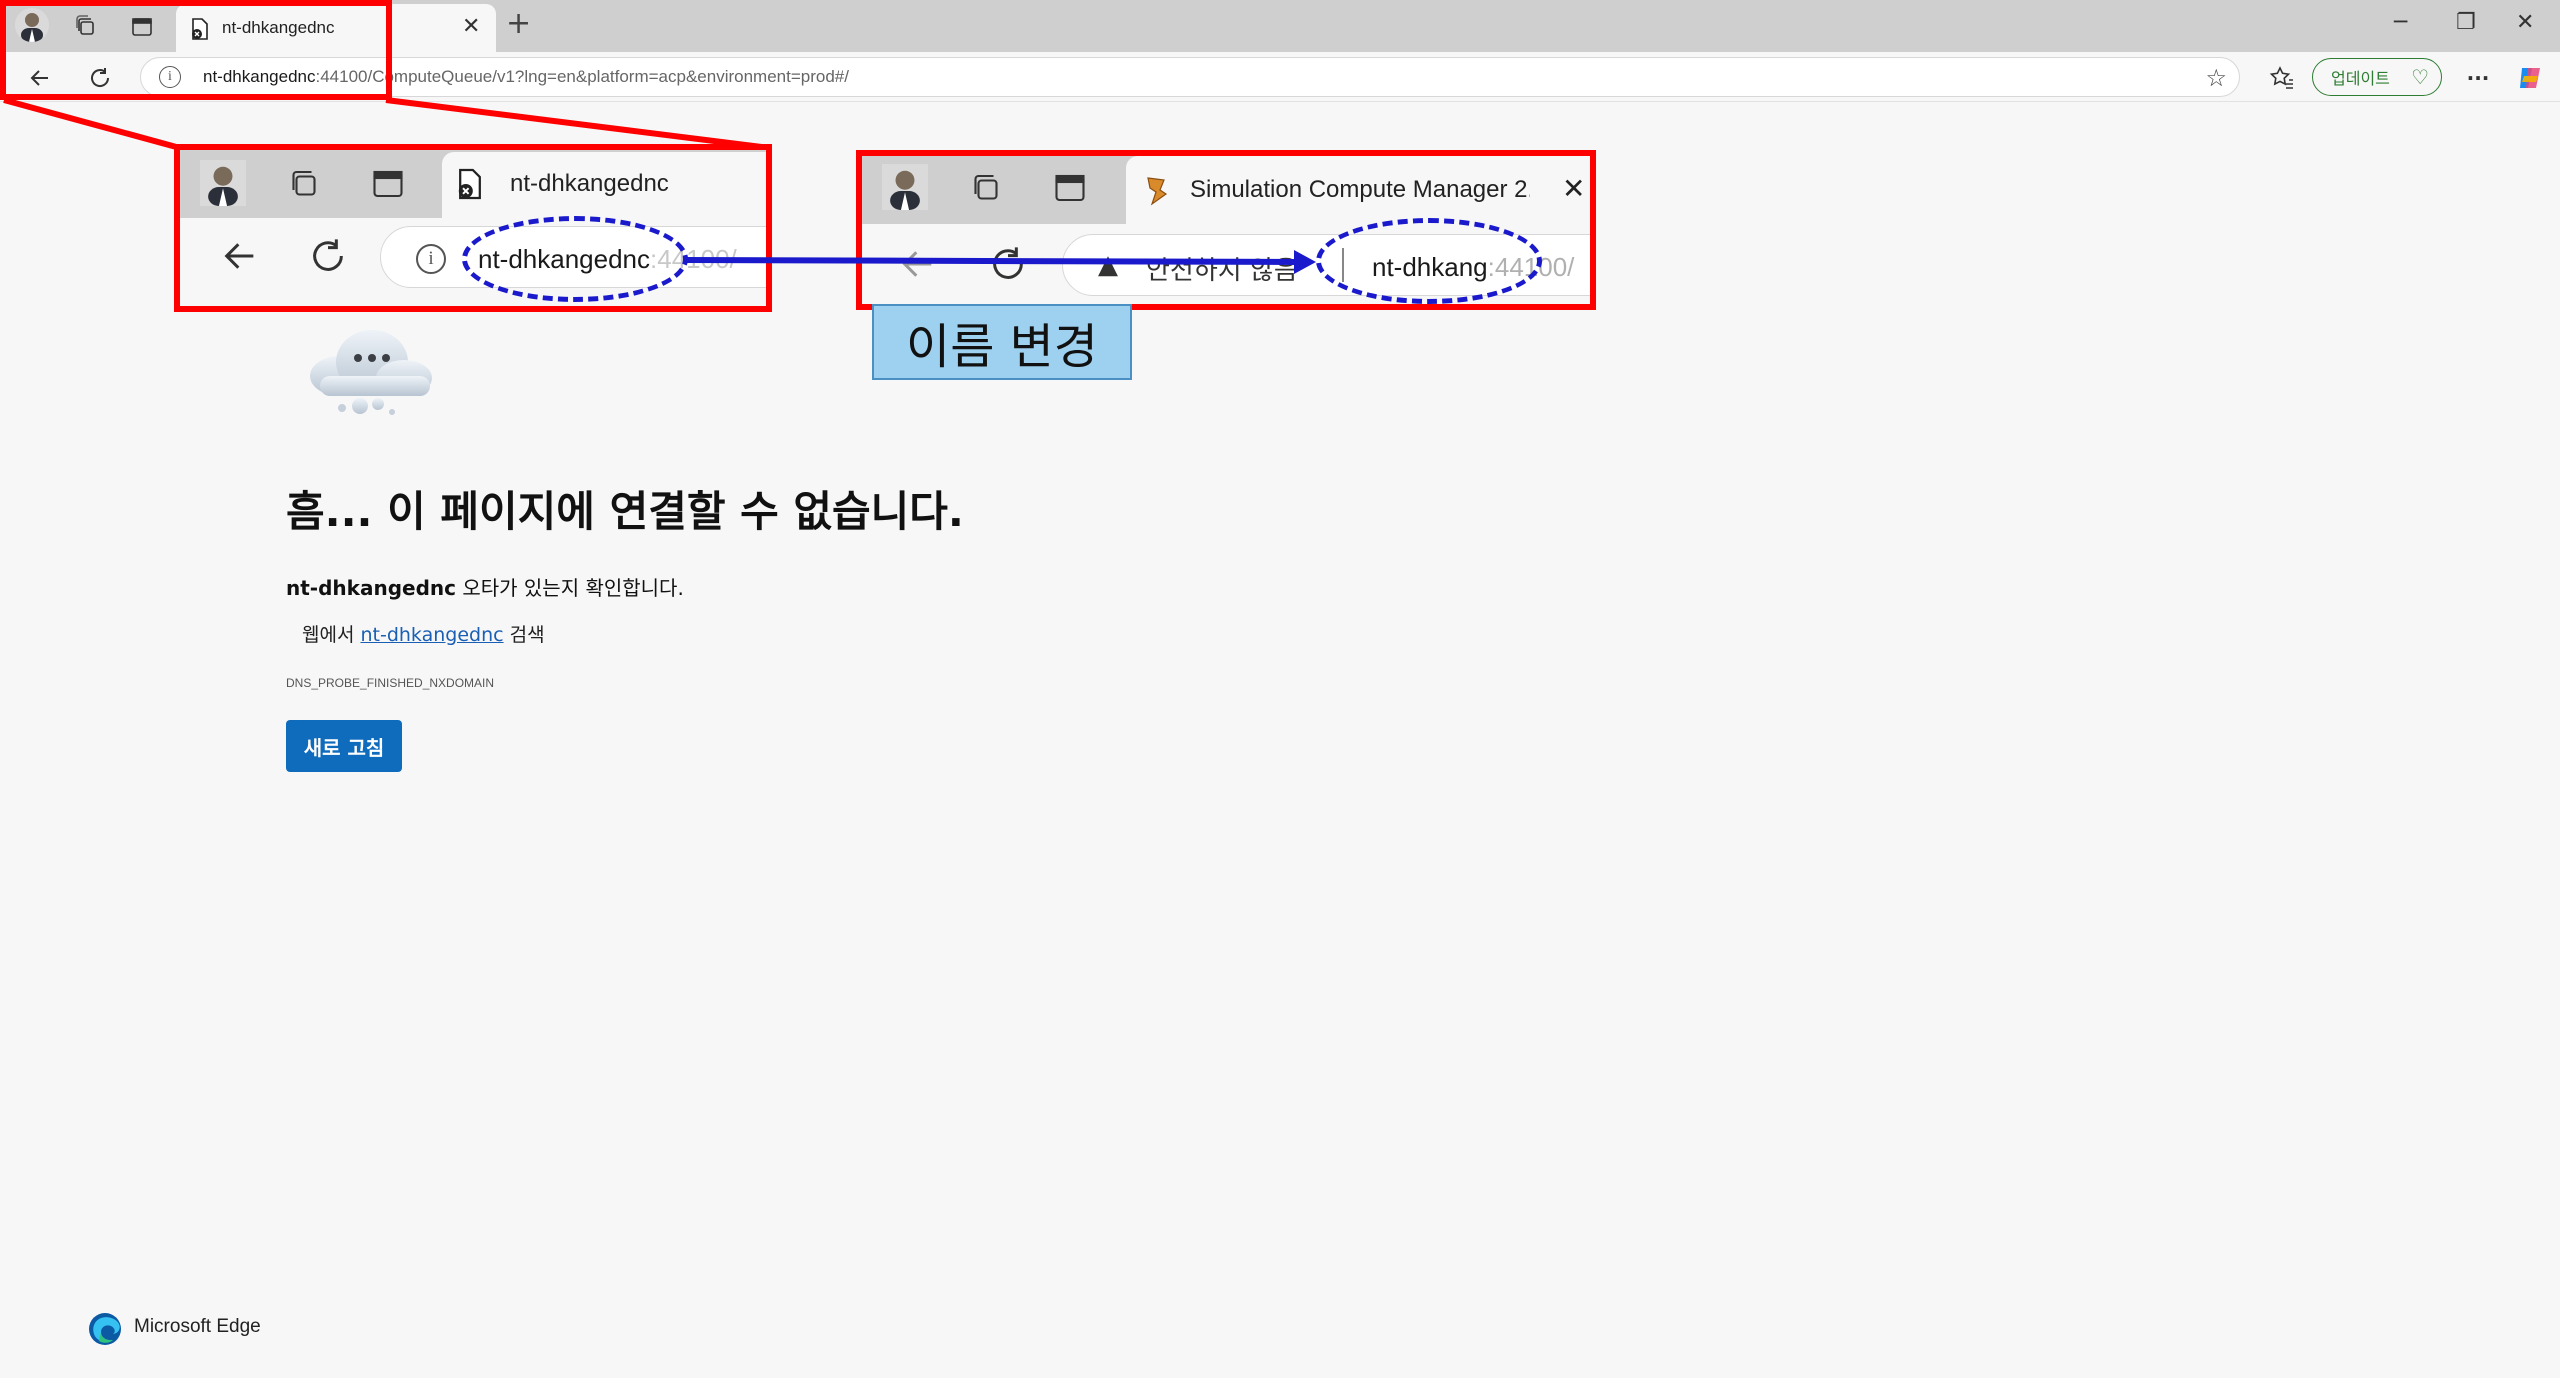 This screenshot has width=2560, height=1378. Describe the element at coordinates (344, 746) in the screenshot. I see `refresh-button: 새로 고침` at that location.